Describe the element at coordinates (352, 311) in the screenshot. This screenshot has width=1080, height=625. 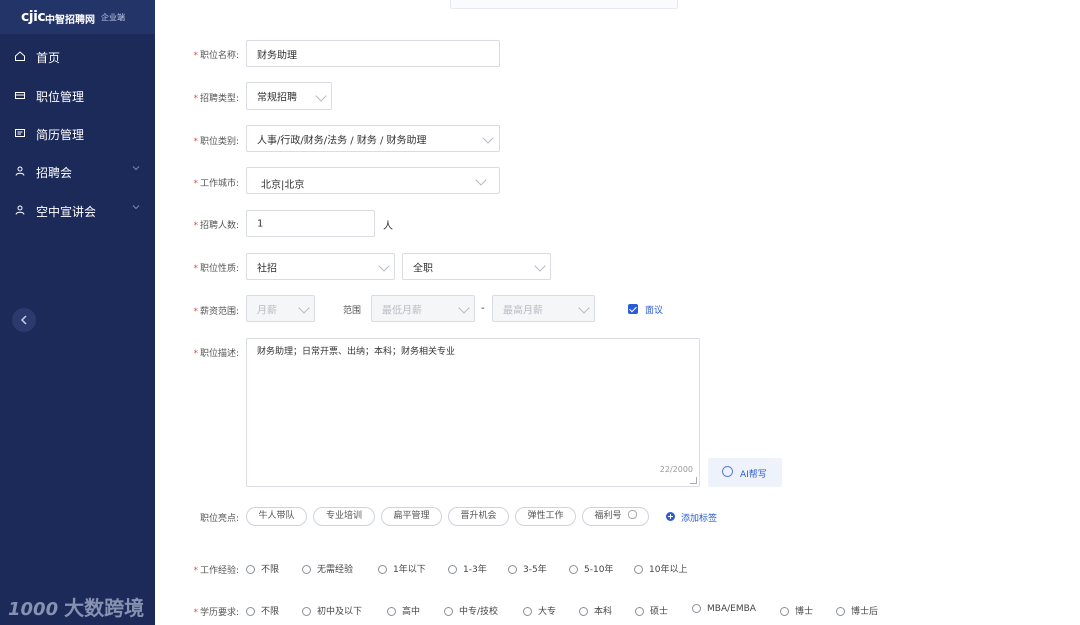
I see `salary-range-label: 范围` at that location.